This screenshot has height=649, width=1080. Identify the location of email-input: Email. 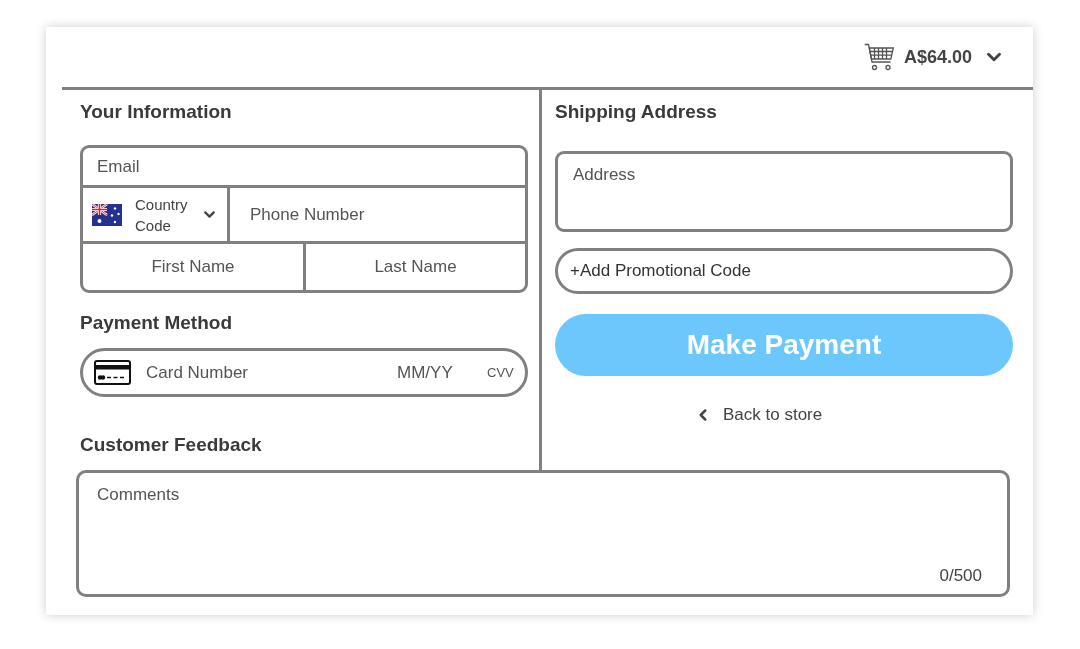
(304, 168).